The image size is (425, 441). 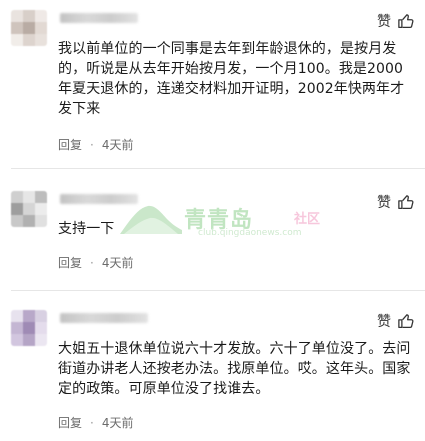 I want to click on comment-text: 支持一下, so click(x=86, y=229).